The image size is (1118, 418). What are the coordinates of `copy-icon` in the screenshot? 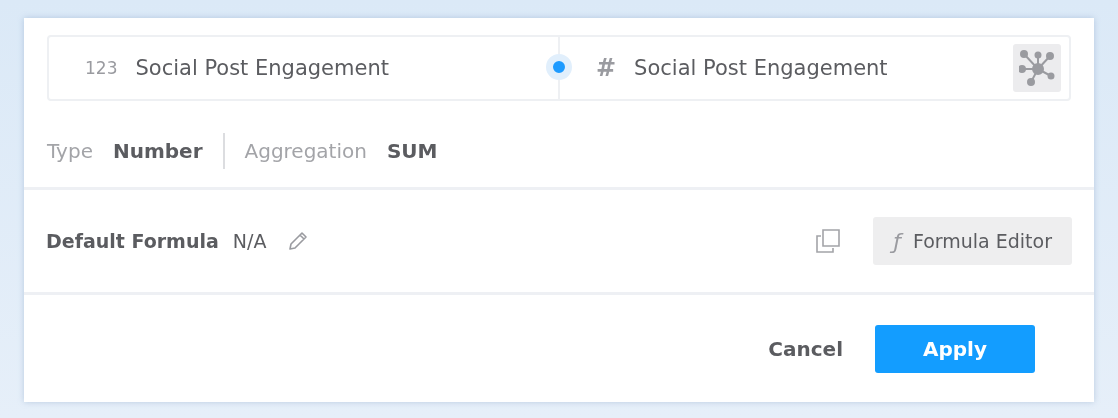 It's located at (828, 241).